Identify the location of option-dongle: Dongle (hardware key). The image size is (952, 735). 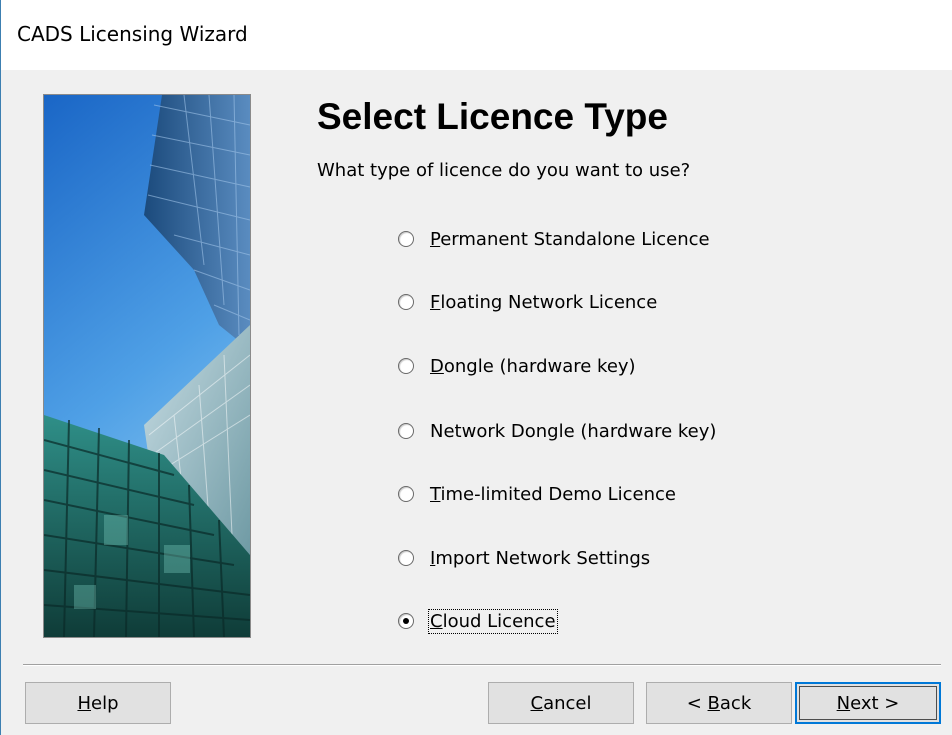
(517, 366).